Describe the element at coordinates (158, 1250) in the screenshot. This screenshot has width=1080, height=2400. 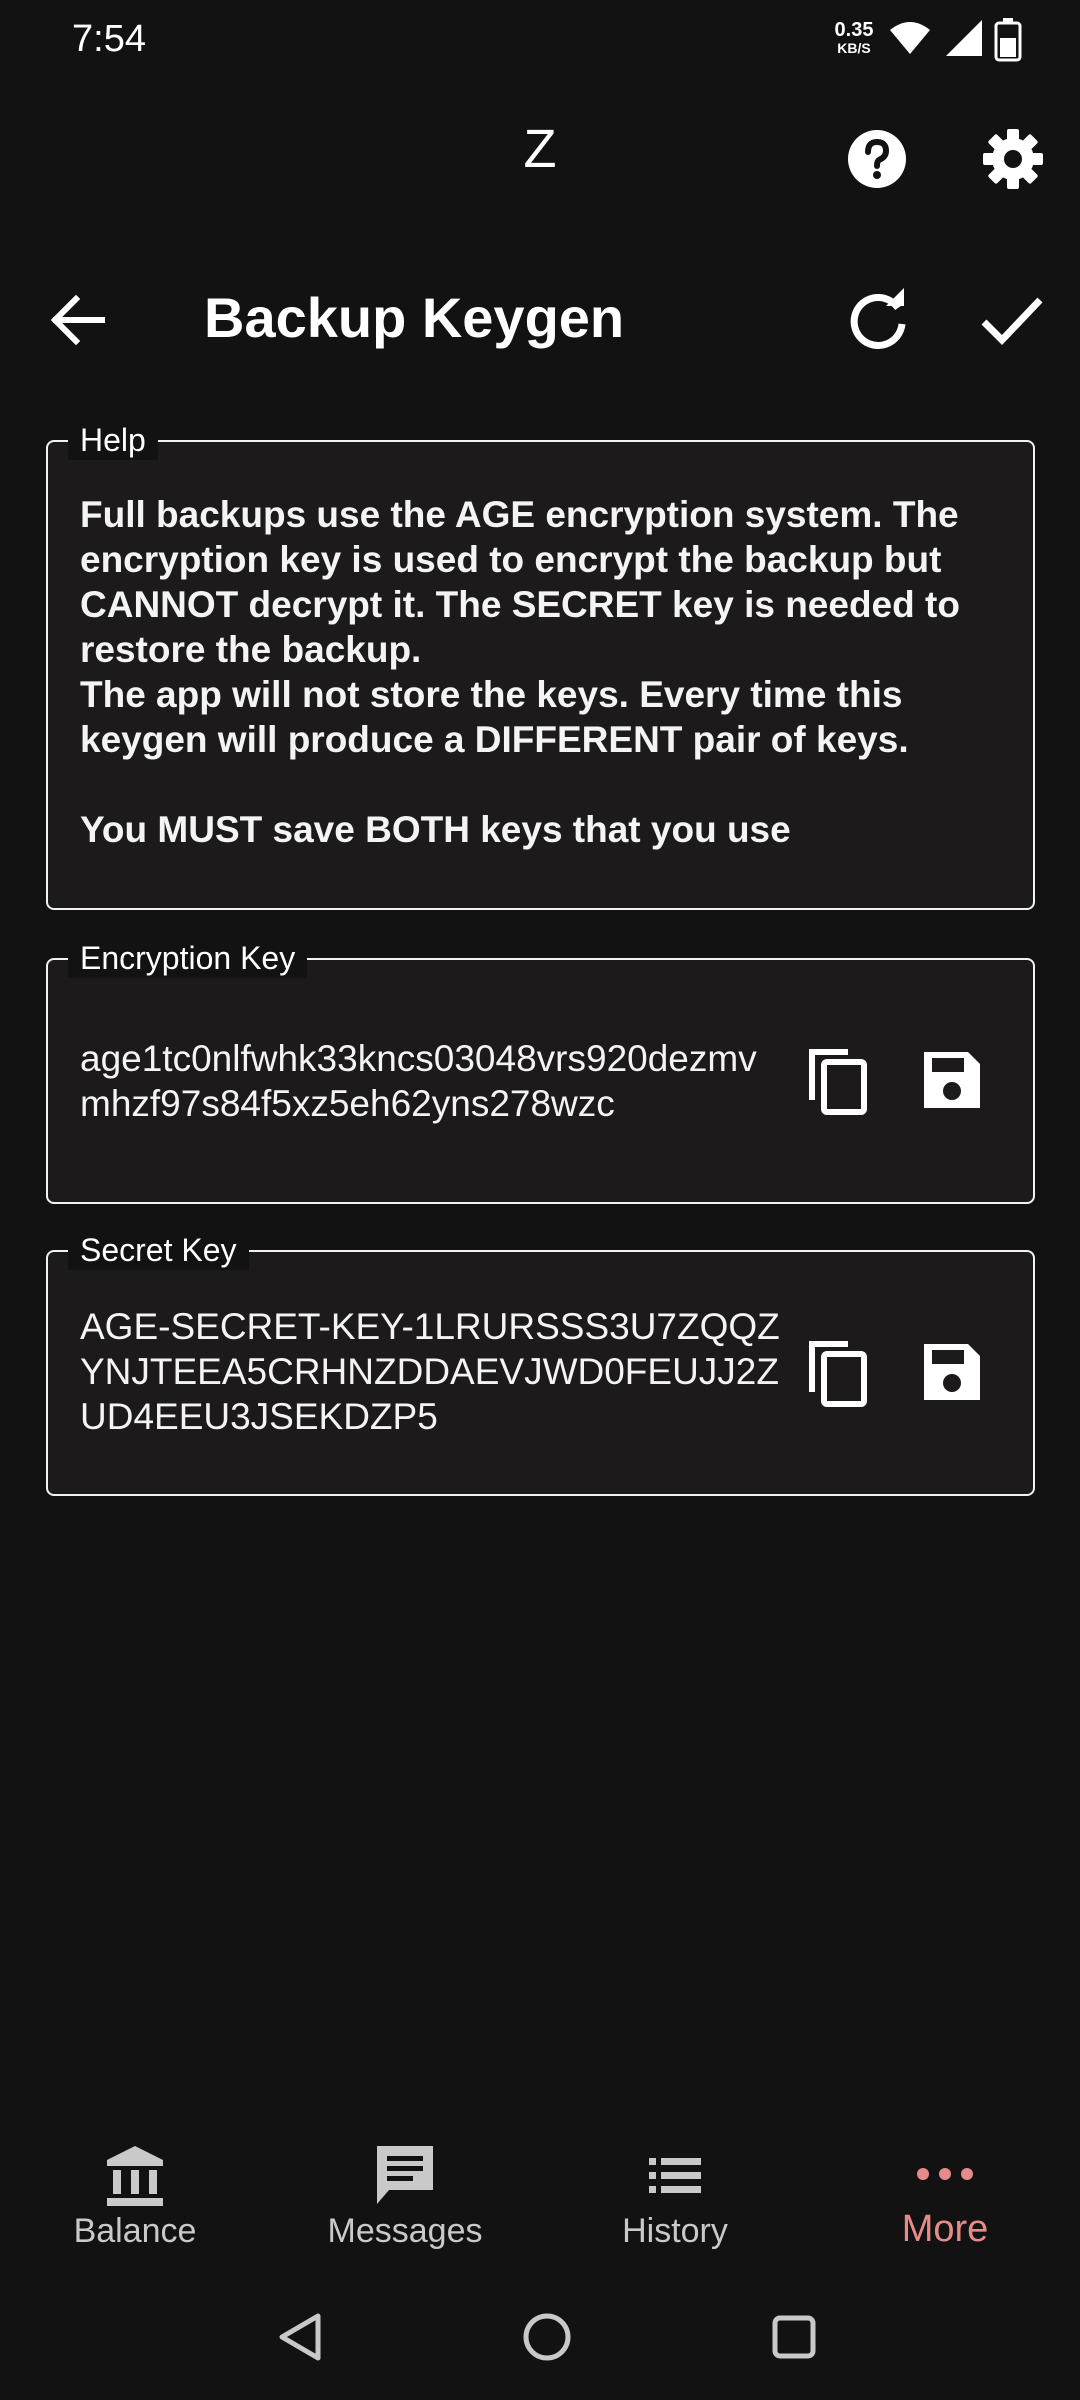
I see `secret-key-legend: Secret Key` at that location.